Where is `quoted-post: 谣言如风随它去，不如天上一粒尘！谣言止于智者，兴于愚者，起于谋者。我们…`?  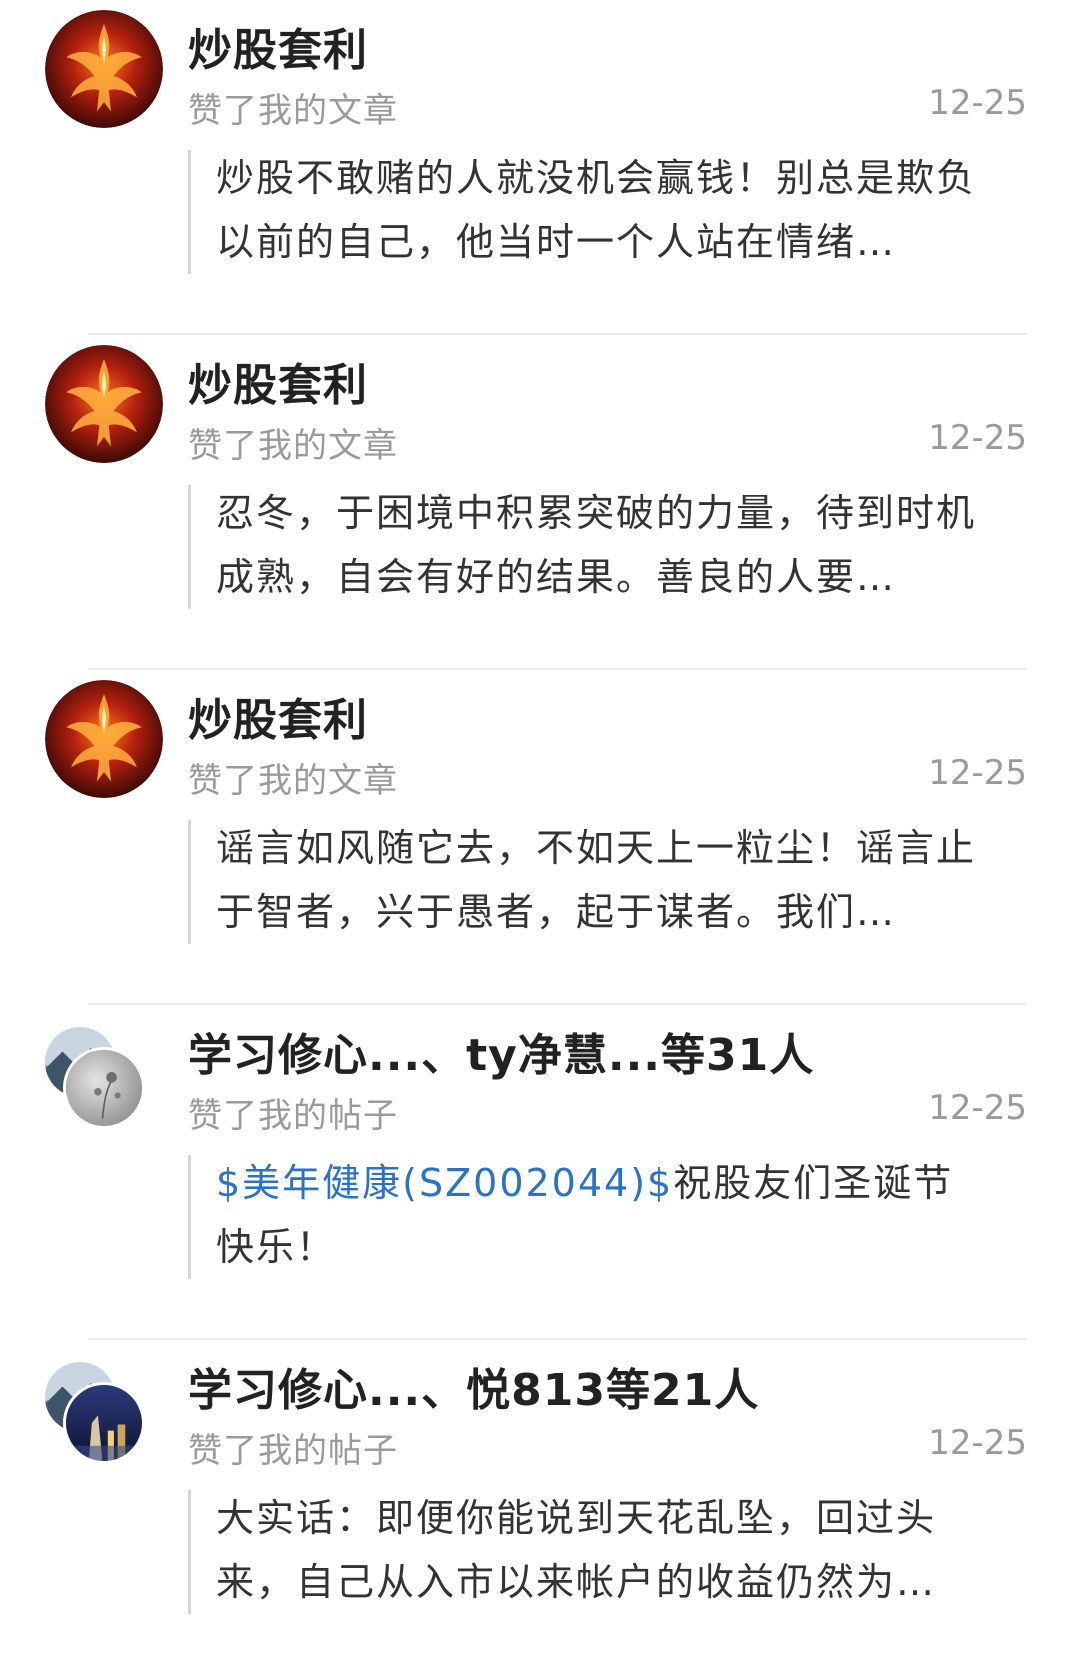
quoted-post: 谣言如风随它去，不如天上一粒尘！谣言止于智者，兴于愚者，起于谋者。我们… is located at coordinates (602, 882).